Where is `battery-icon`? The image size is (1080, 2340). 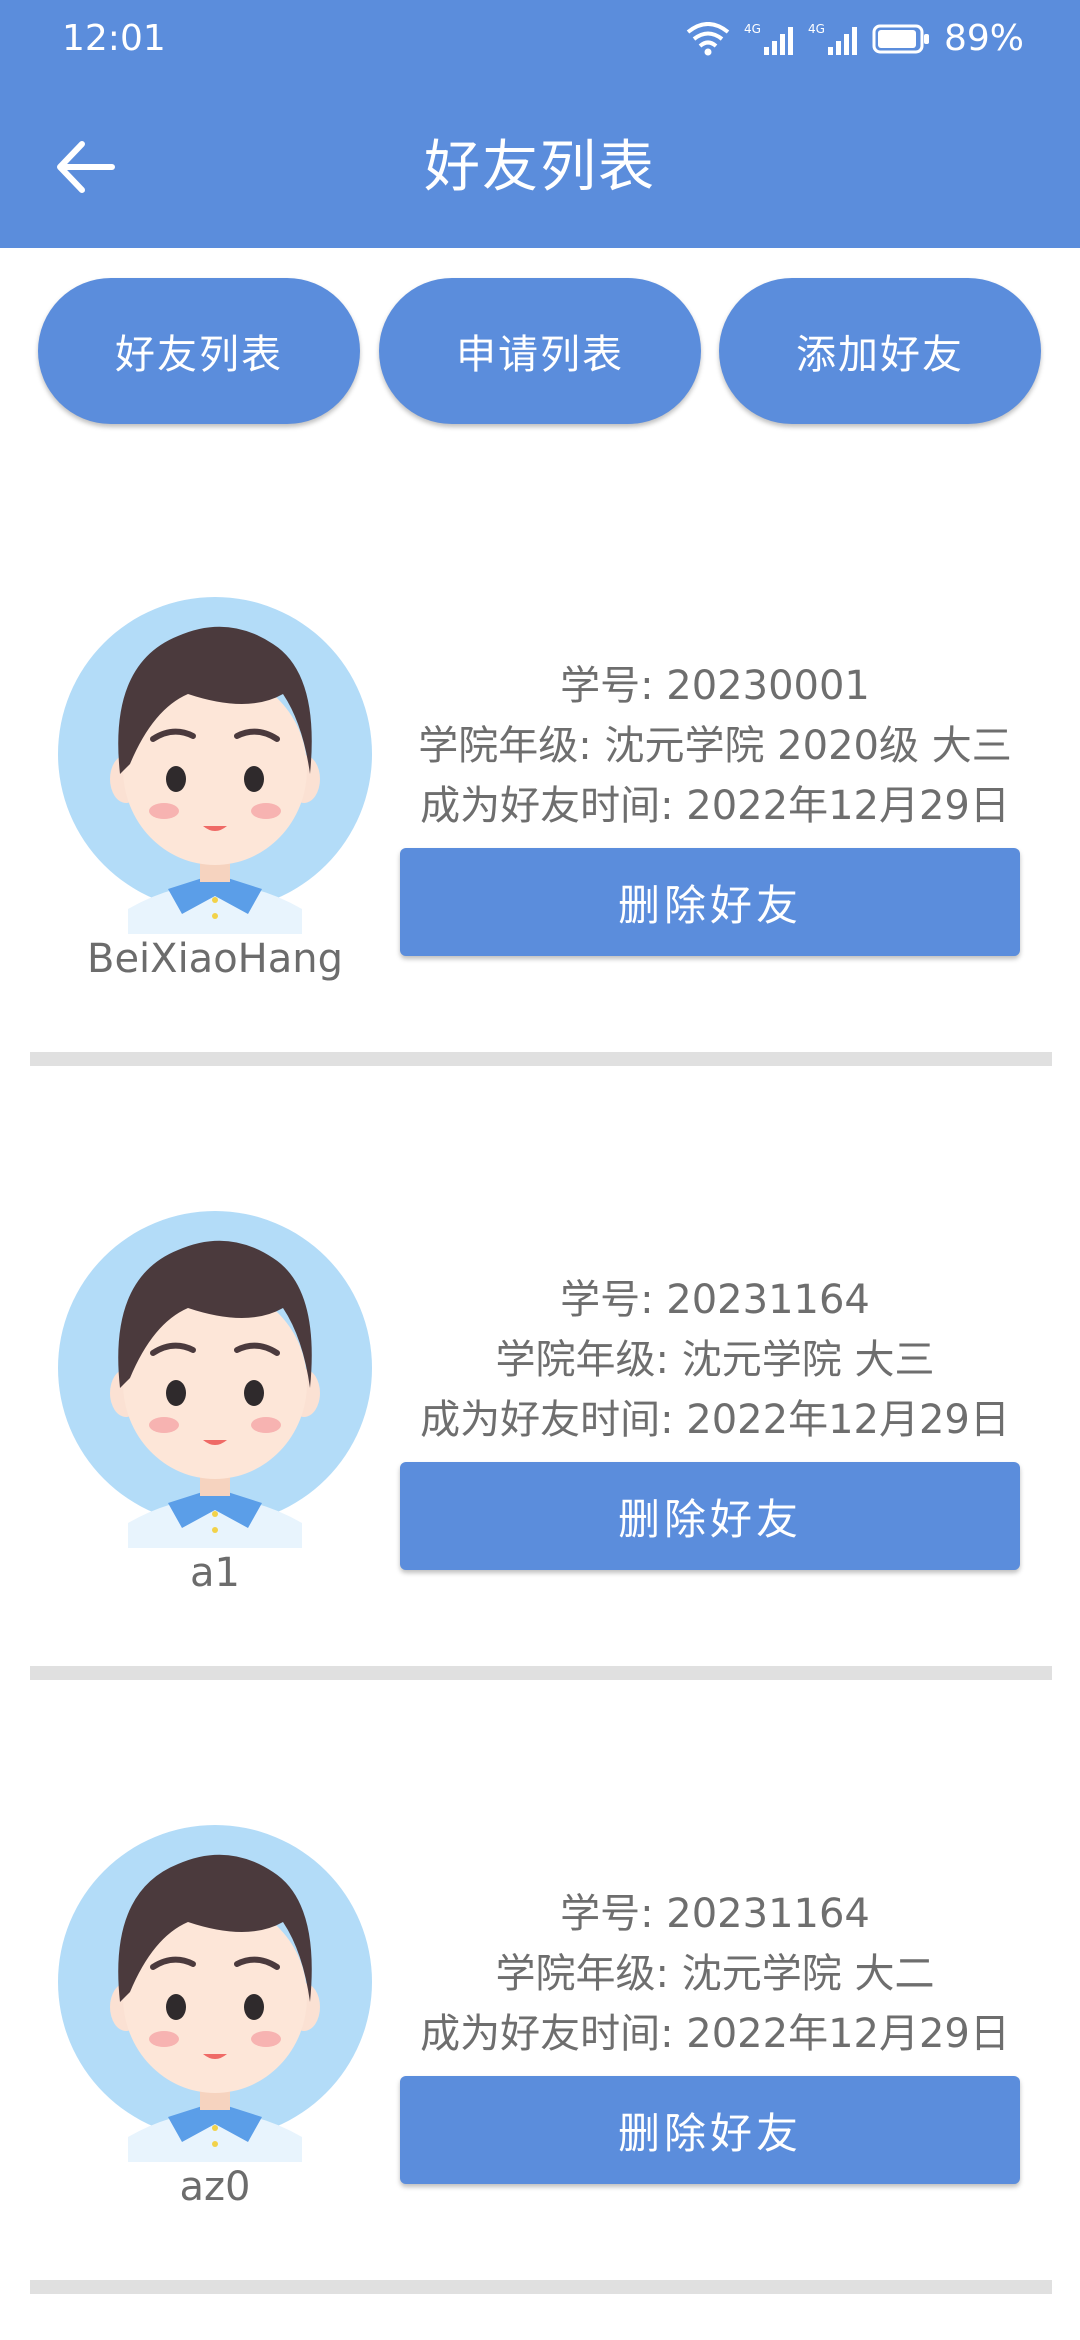
battery-icon is located at coordinates (900, 38).